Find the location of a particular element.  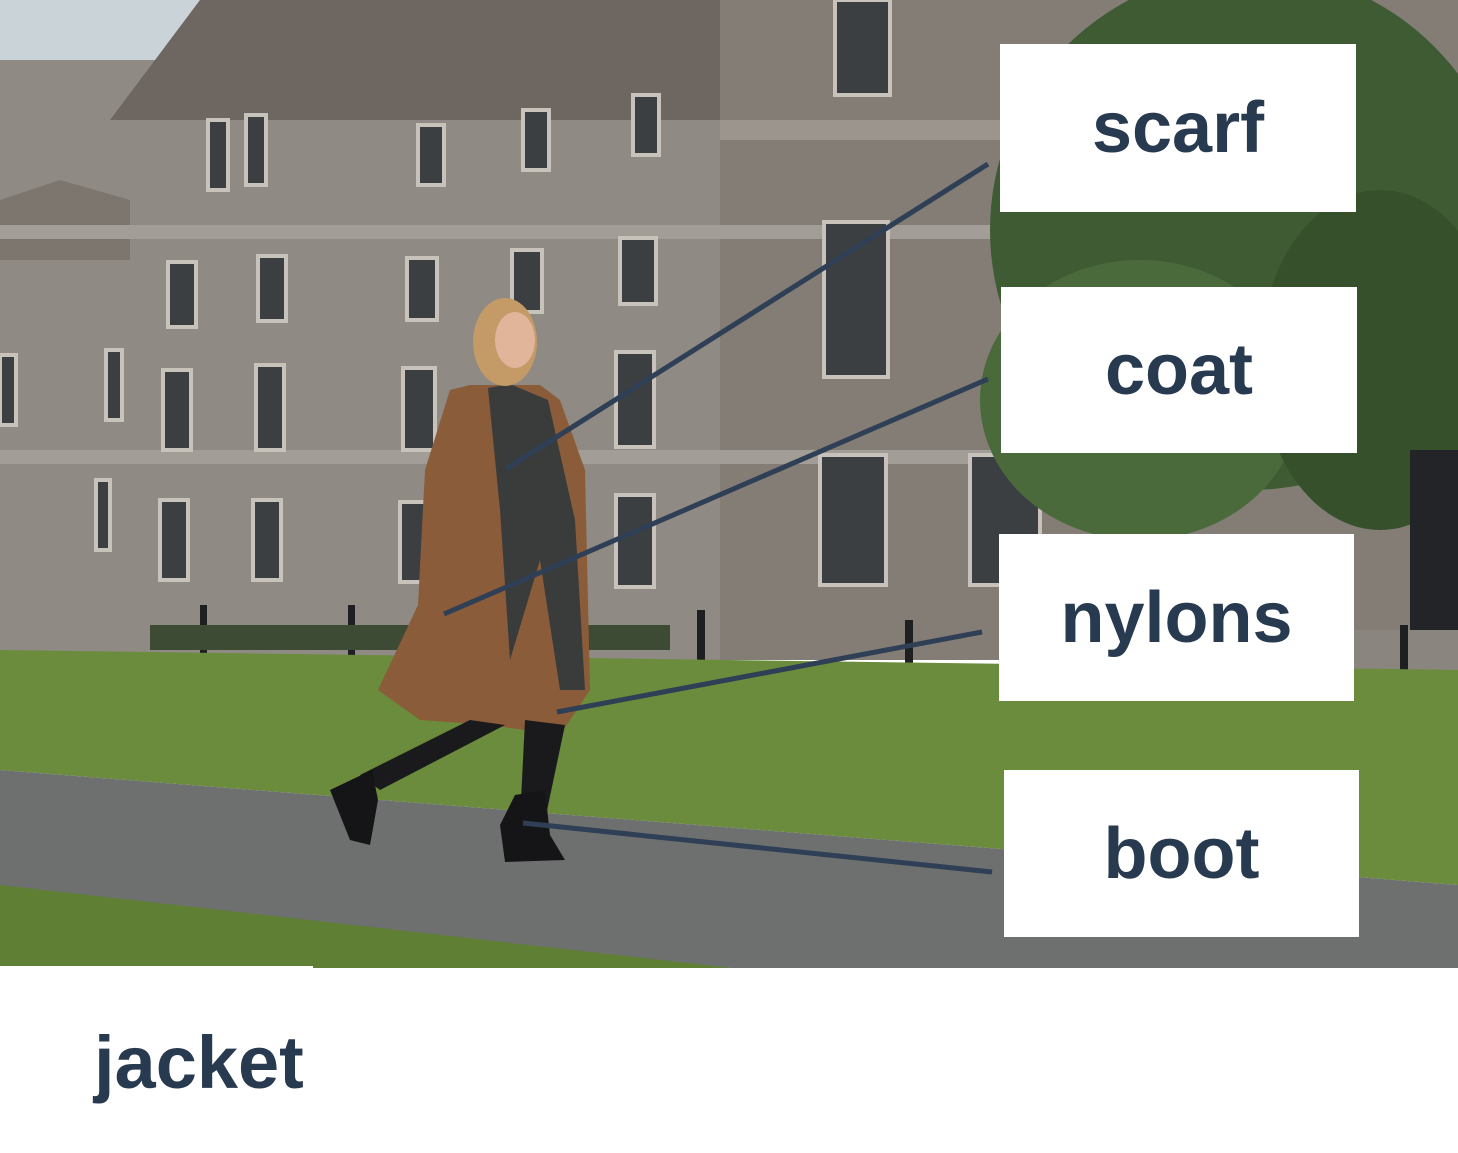

label-scarf: scarf is located at coordinates (1178, 128).